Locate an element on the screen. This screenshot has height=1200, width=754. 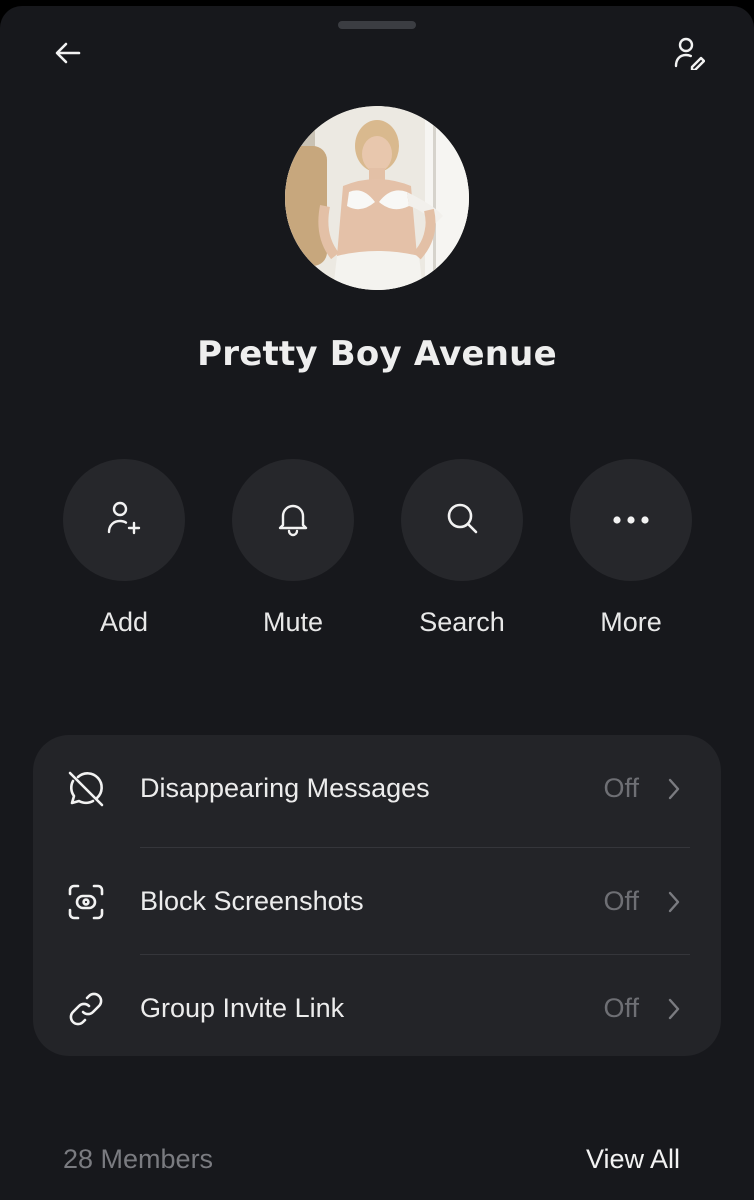
screenshot-block-icon is located at coordinates (86, 902).